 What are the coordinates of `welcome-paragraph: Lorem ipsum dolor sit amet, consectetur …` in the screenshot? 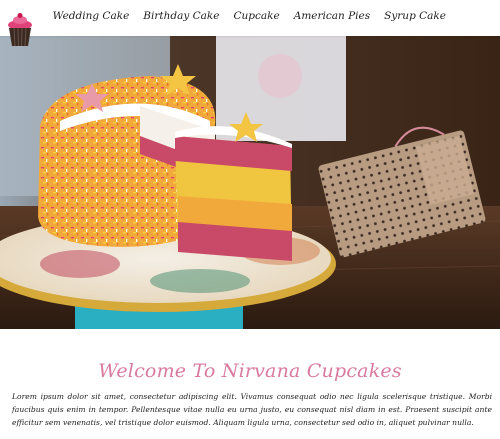 It's located at (252, 409).